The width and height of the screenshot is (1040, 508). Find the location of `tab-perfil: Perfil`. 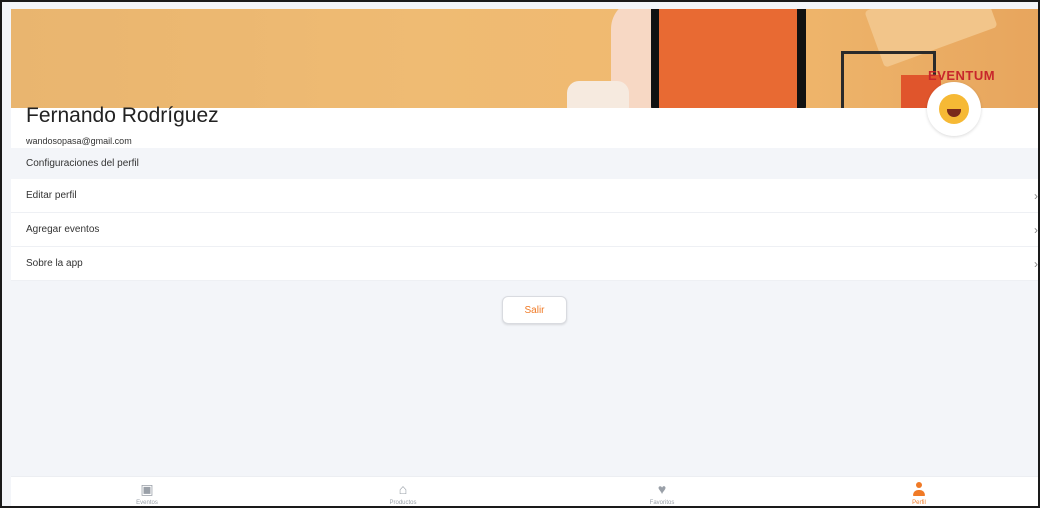

tab-perfil: Perfil is located at coordinates (919, 491).